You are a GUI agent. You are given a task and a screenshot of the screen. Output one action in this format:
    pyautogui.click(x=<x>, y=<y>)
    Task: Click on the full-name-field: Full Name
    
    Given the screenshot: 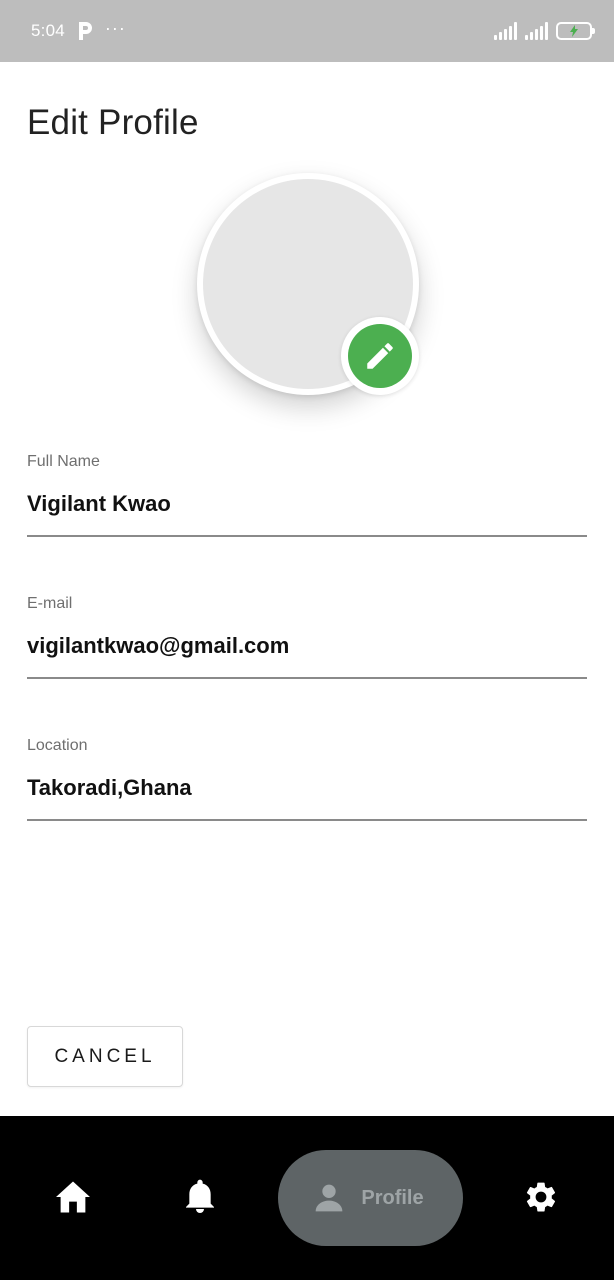 What is the action you would take?
    pyautogui.click(x=307, y=495)
    